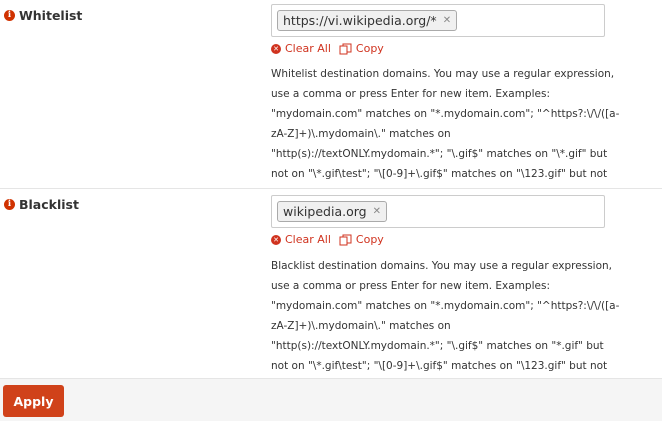 The width and height of the screenshot is (662, 421). Describe the element at coordinates (369, 48) in the screenshot. I see `whitelist-copy-label: Copy` at that location.